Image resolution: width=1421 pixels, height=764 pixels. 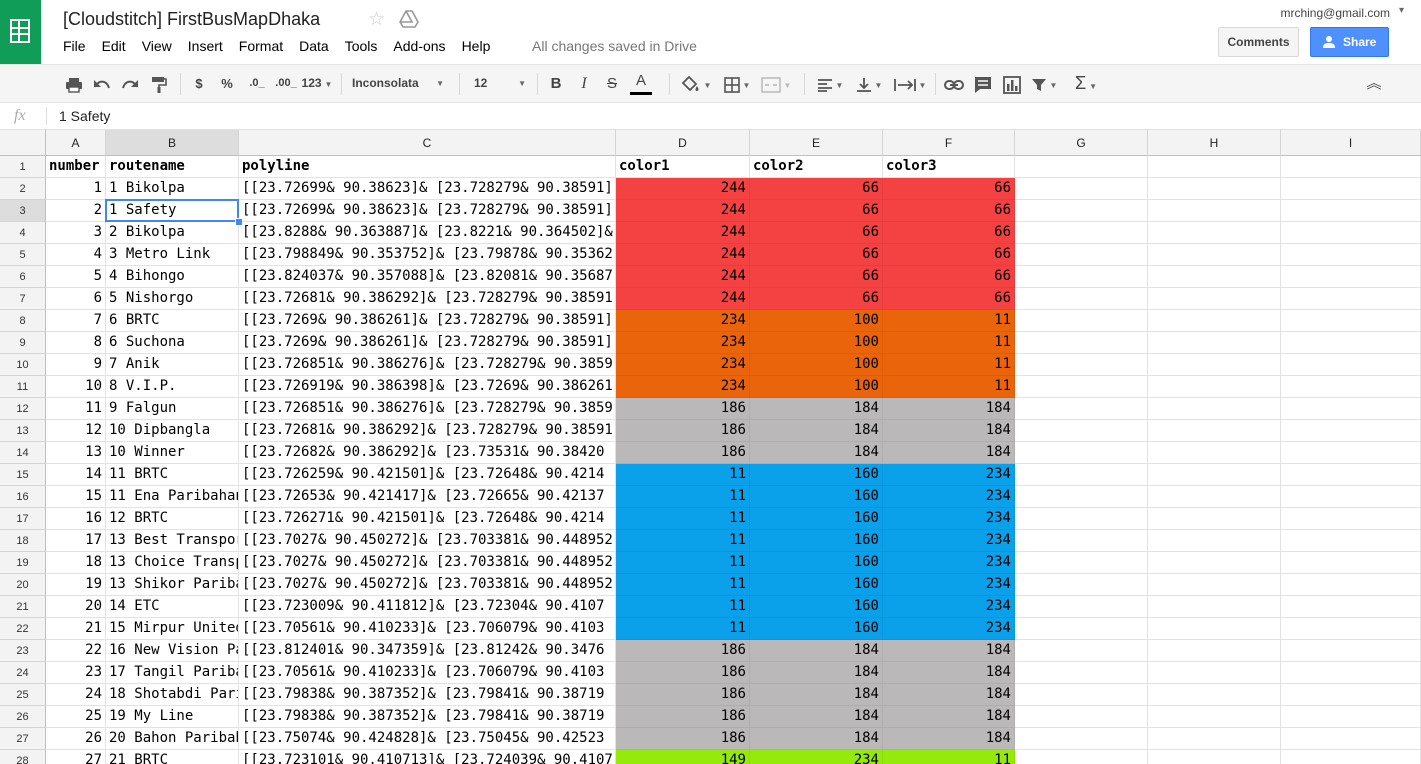 I want to click on menu-edit: Edit, so click(x=114, y=46).